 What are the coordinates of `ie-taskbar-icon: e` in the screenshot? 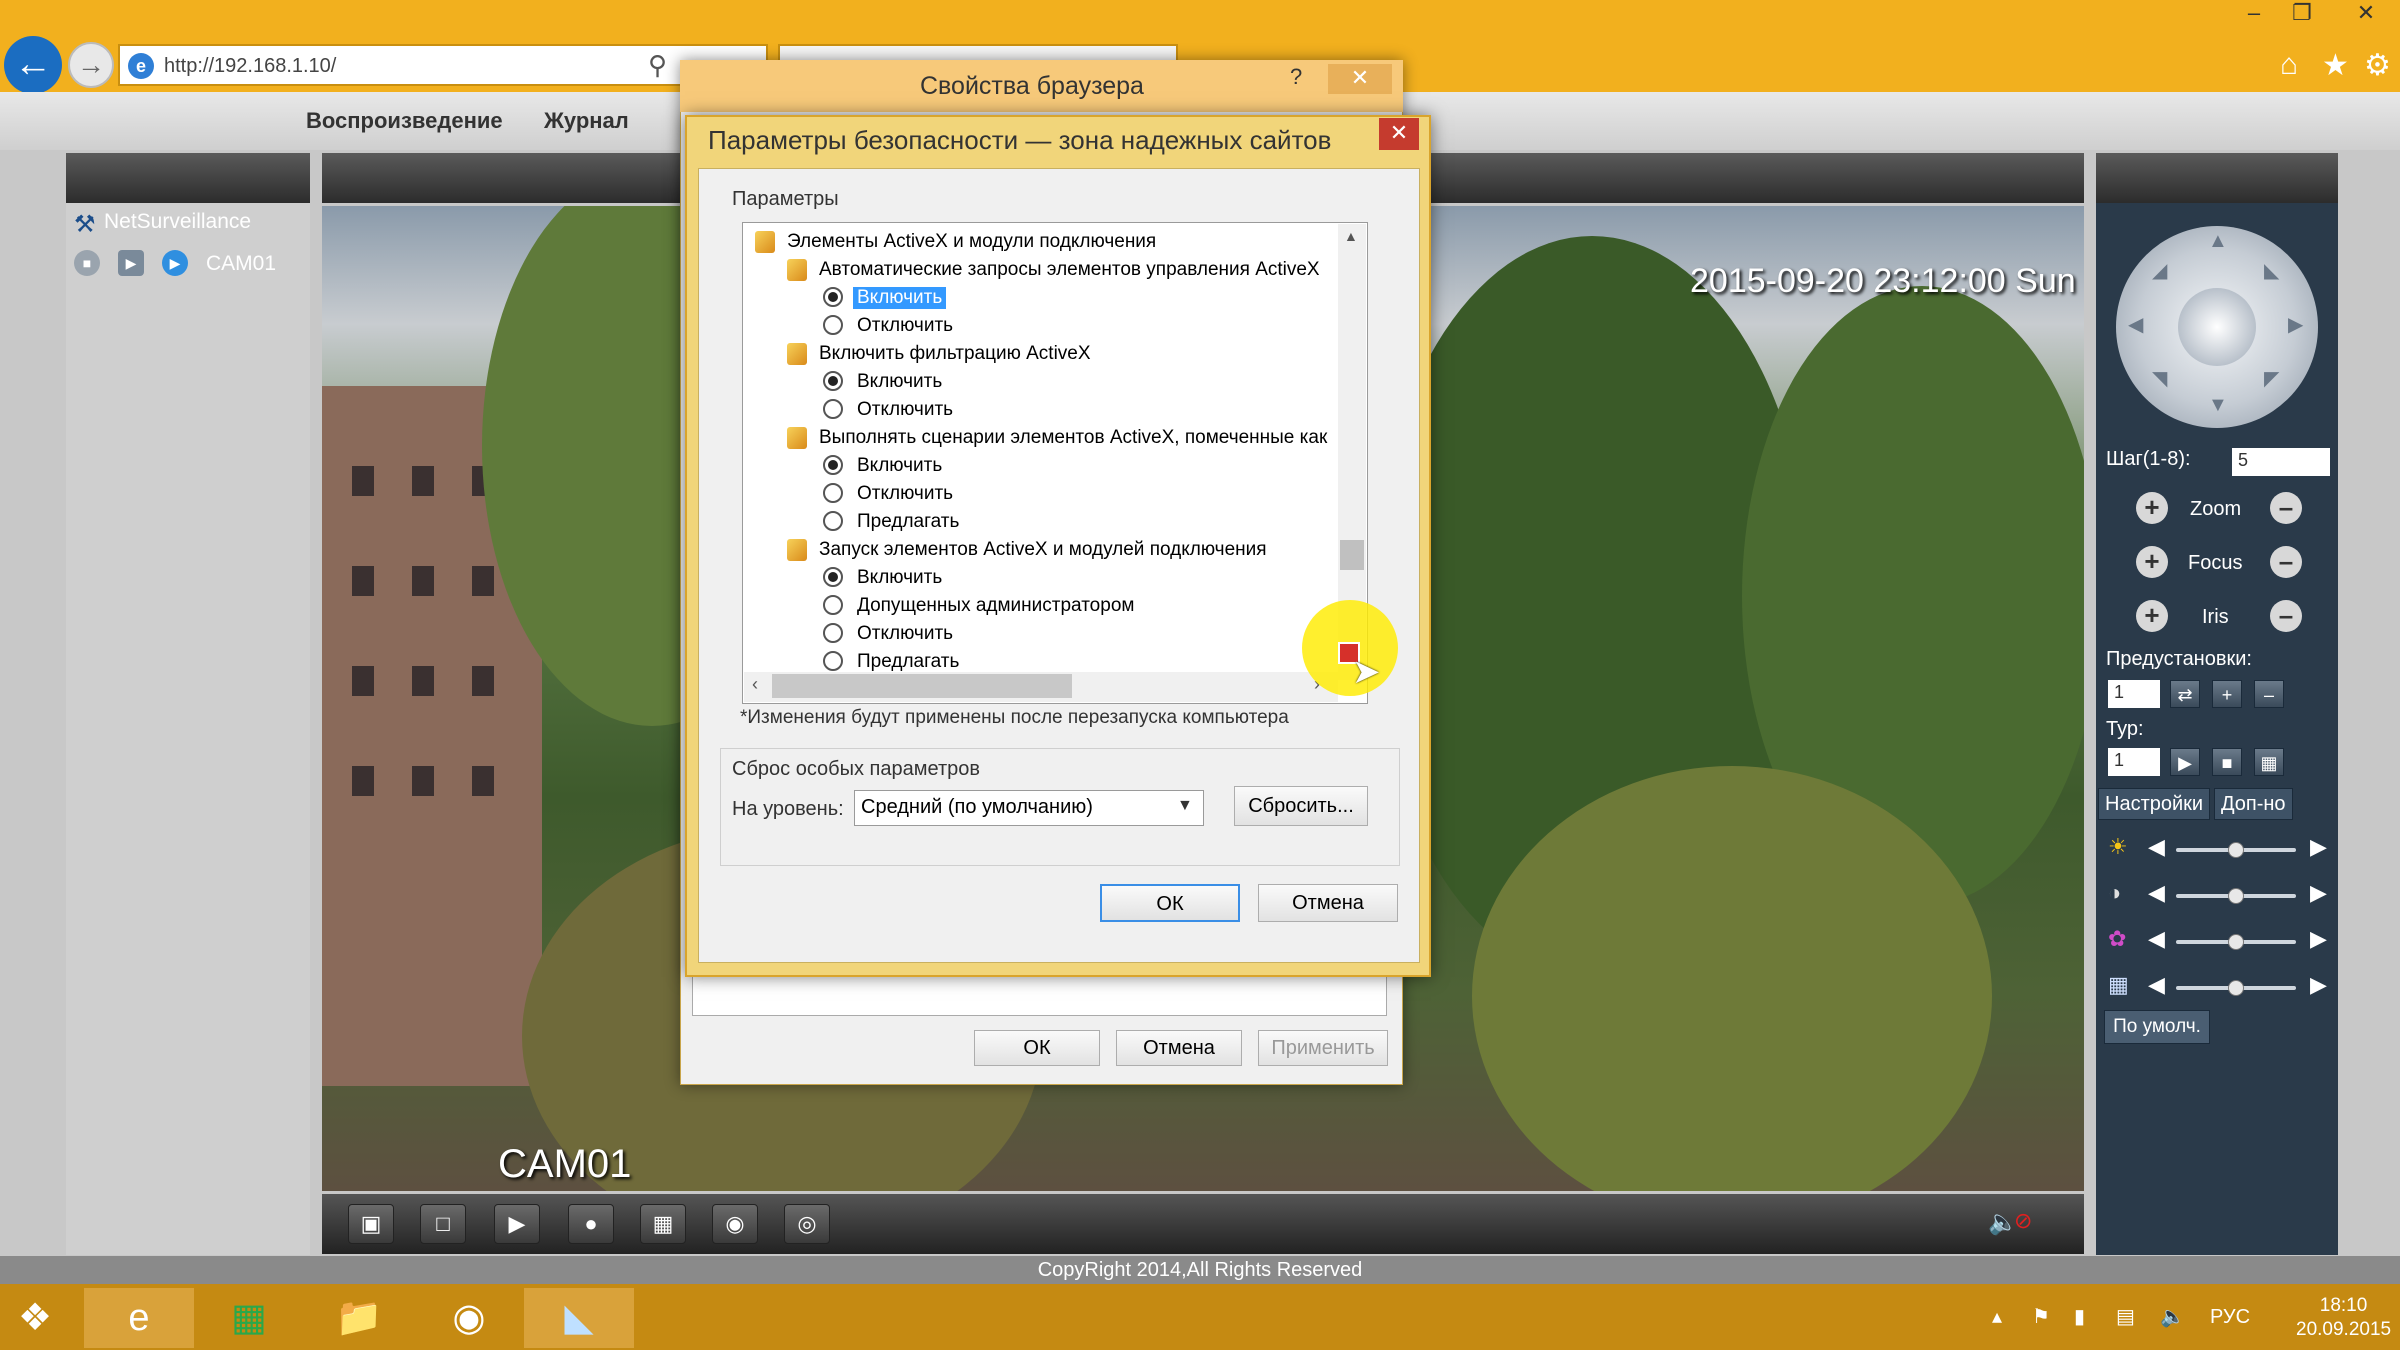 It's located at (139, 1318).